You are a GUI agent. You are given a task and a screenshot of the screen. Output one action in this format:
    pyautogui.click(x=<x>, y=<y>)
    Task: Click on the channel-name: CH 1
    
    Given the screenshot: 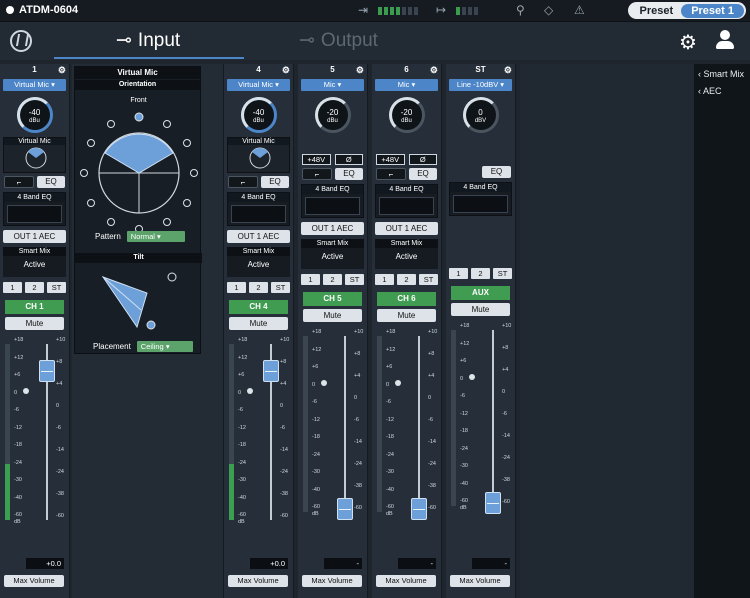 What is the action you would take?
    pyautogui.click(x=34, y=307)
    